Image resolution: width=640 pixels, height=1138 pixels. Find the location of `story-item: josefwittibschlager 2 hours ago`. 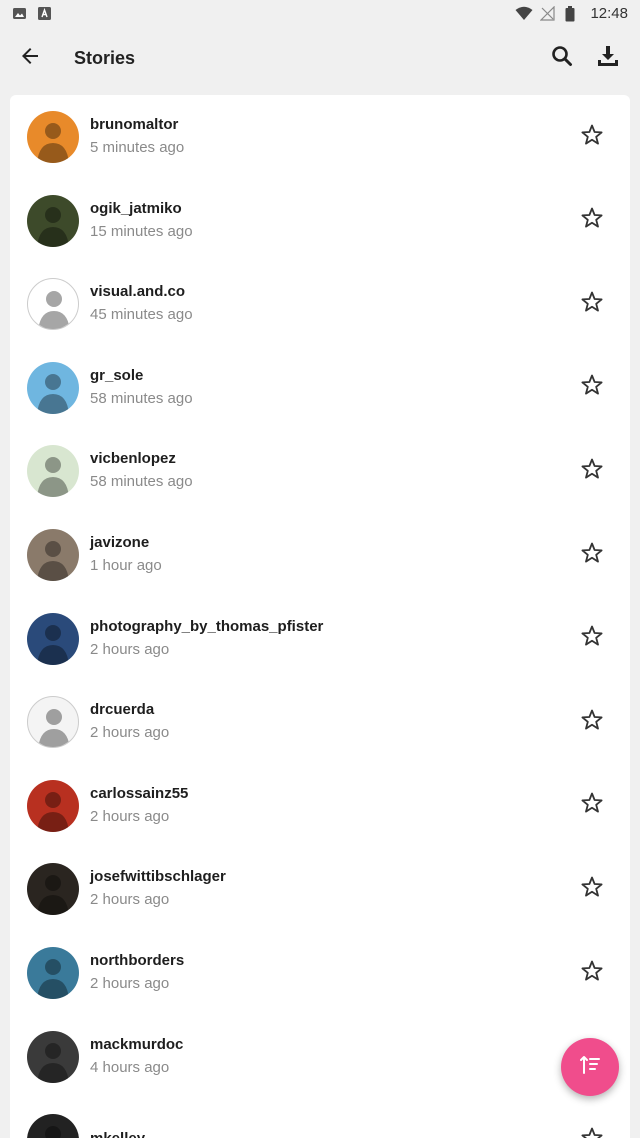

story-item: josefwittibschlager 2 hours ago is located at coordinates (320, 889).